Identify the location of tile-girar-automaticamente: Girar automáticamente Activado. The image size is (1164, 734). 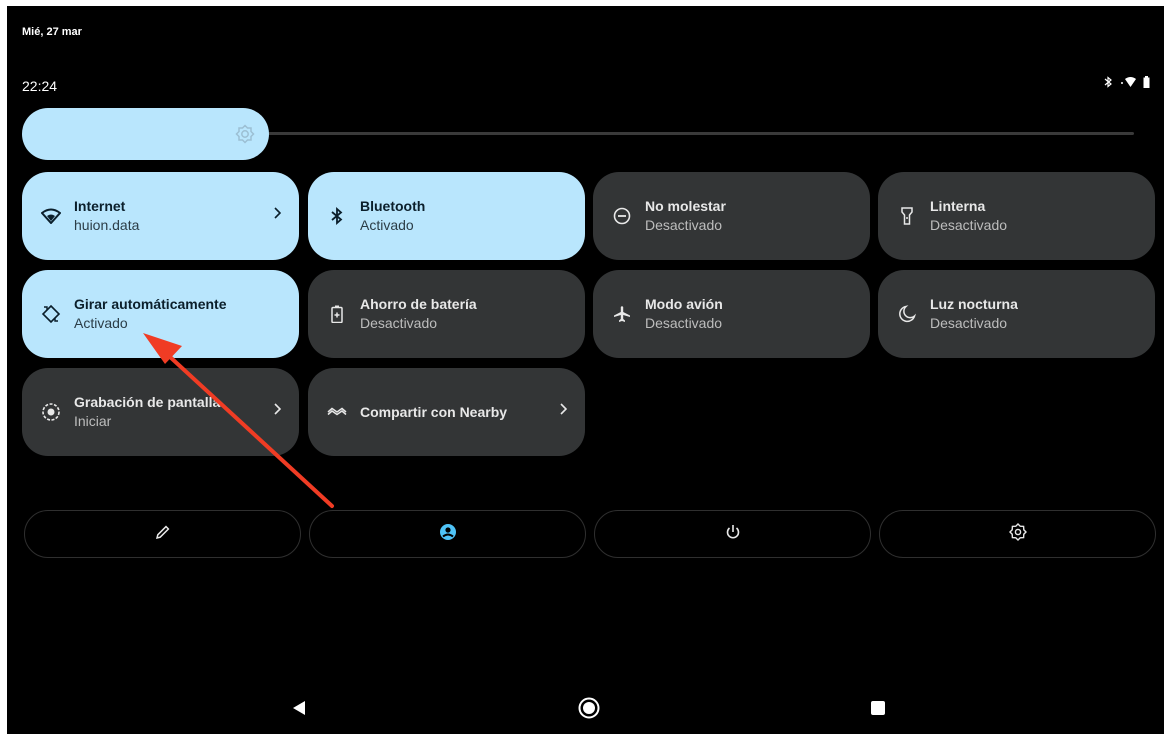
(160, 314).